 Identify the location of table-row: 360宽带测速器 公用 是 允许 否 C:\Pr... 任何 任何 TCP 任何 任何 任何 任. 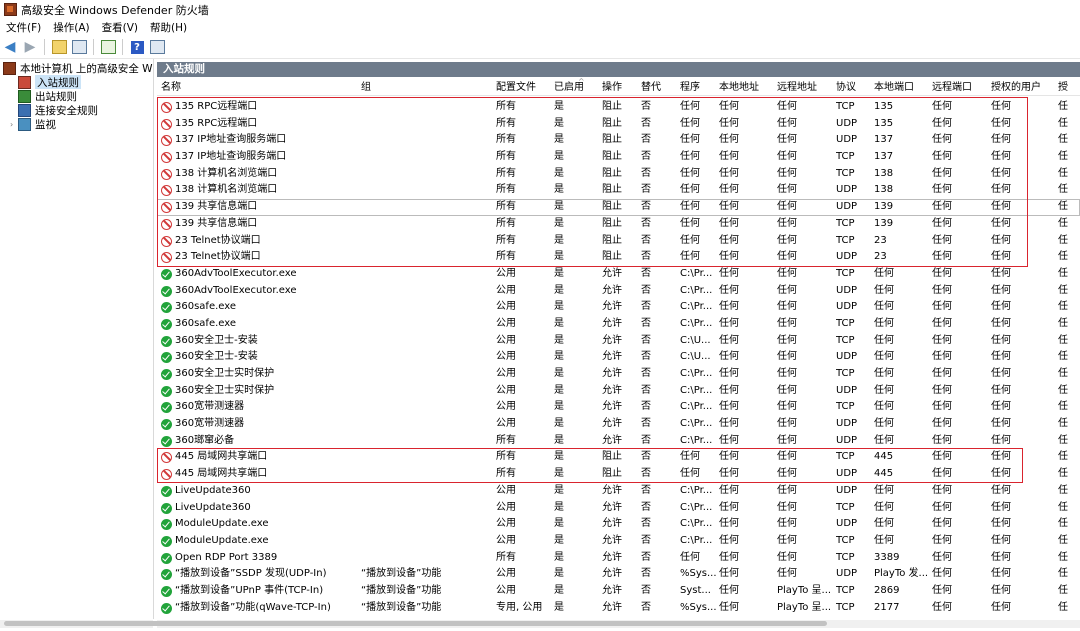
(618, 407).